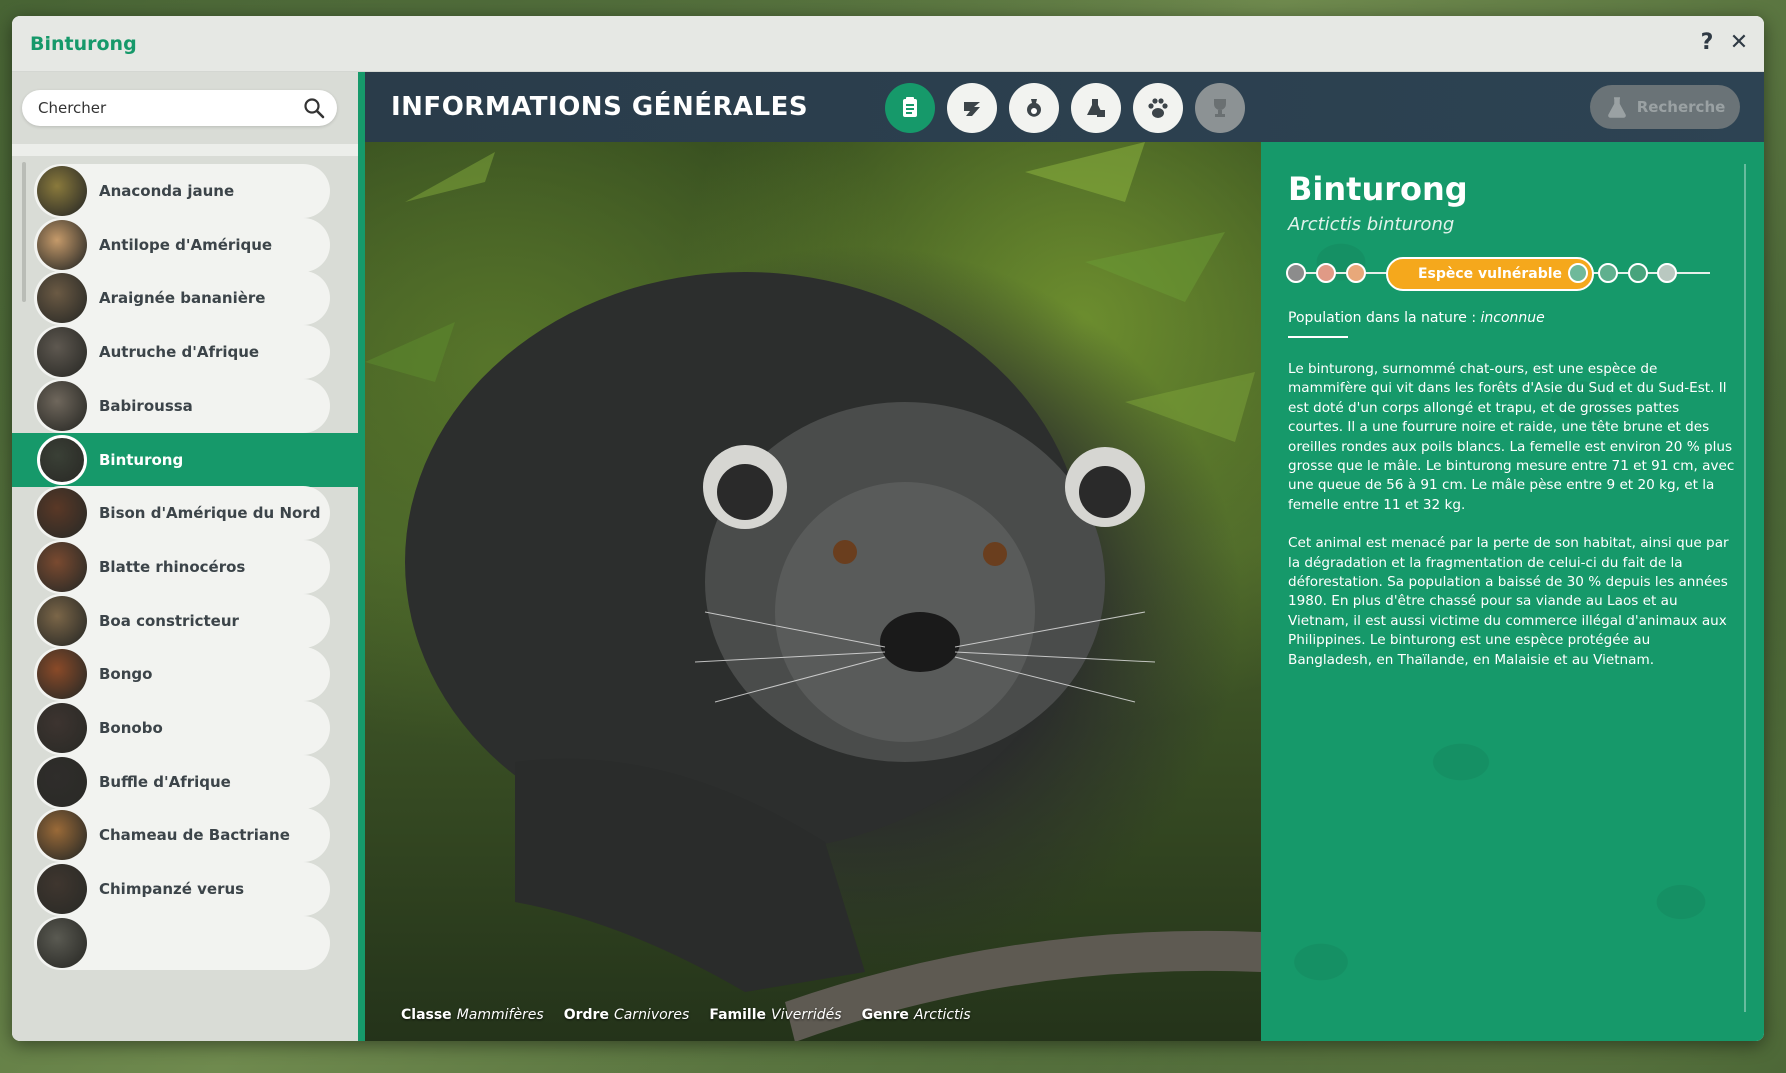  What do you see at coordinates (182, 942) in the screenshot?
I see `list-item` at bounding box center [182, 942].